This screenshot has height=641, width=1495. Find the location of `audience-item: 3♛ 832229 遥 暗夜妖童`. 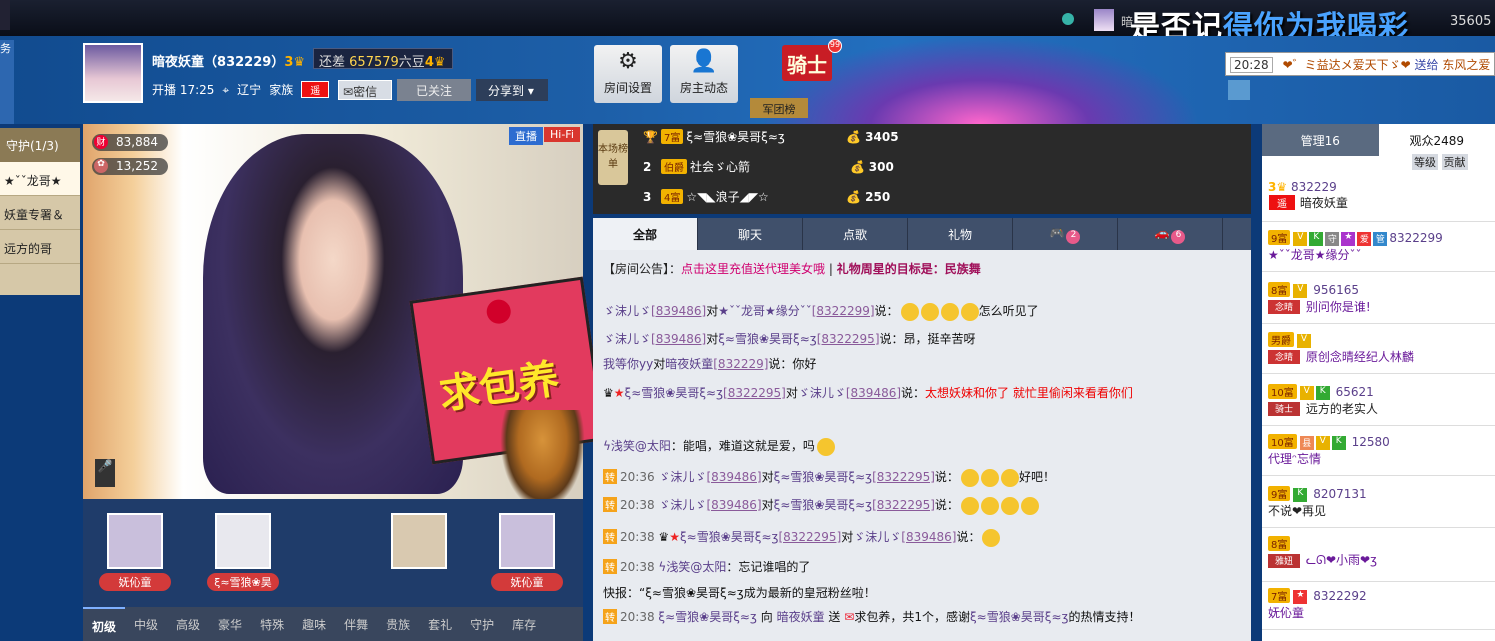

audience-item: 3♛ 832229 遥 暗夜妖童 is located at coordinates (1378, 200).